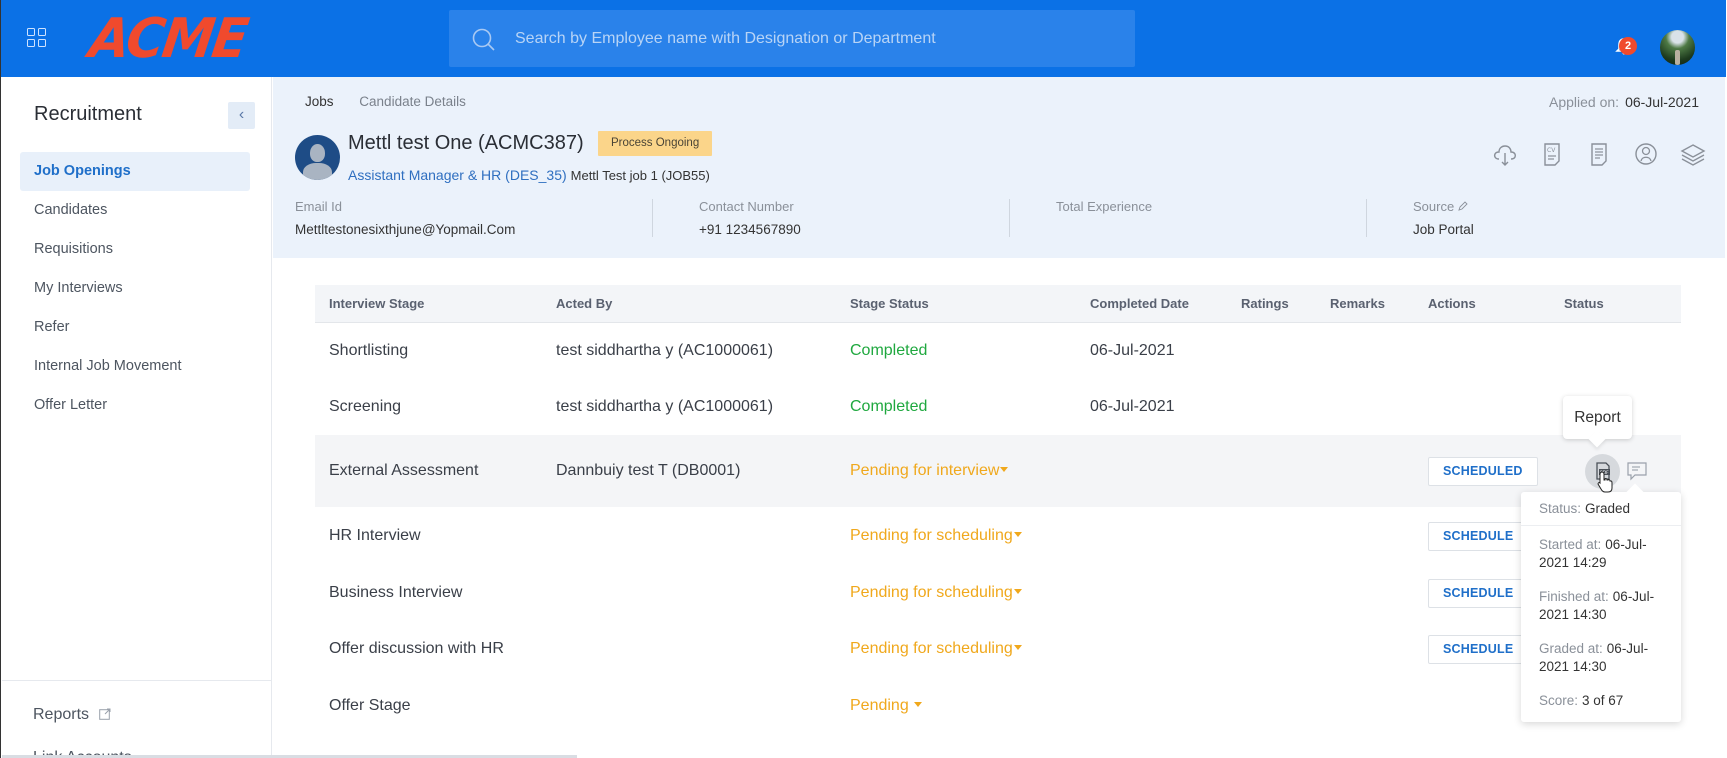  I want to click on acted-by-cell: test siddhartha y (AC1000061), so click(665, 406).